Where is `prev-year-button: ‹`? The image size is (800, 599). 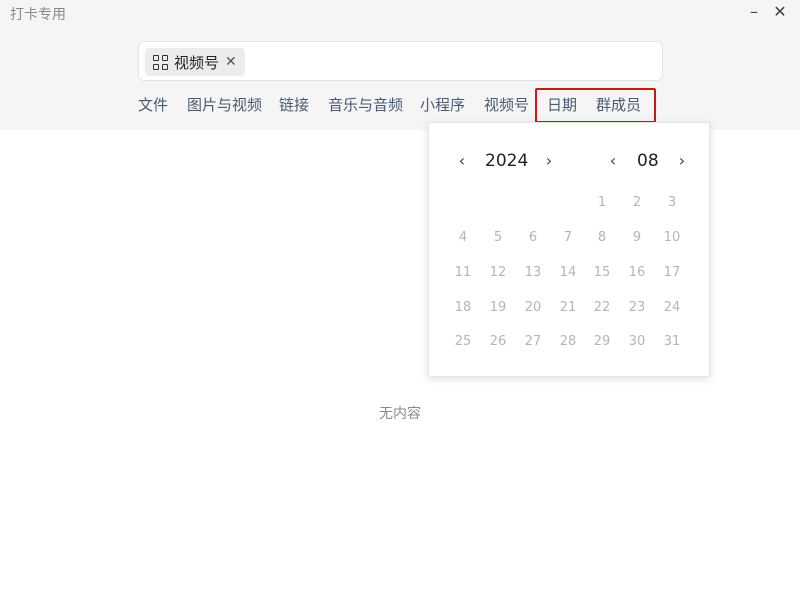
prev-year-button: ‹ is located at coordinates (462, 160).